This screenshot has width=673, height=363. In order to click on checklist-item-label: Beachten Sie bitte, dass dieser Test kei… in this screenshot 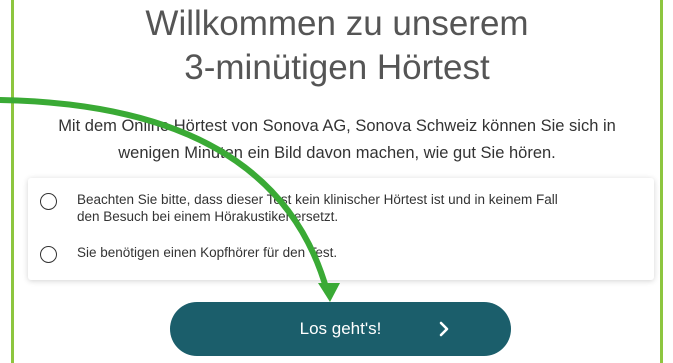, I will do `click(357, 208)`.